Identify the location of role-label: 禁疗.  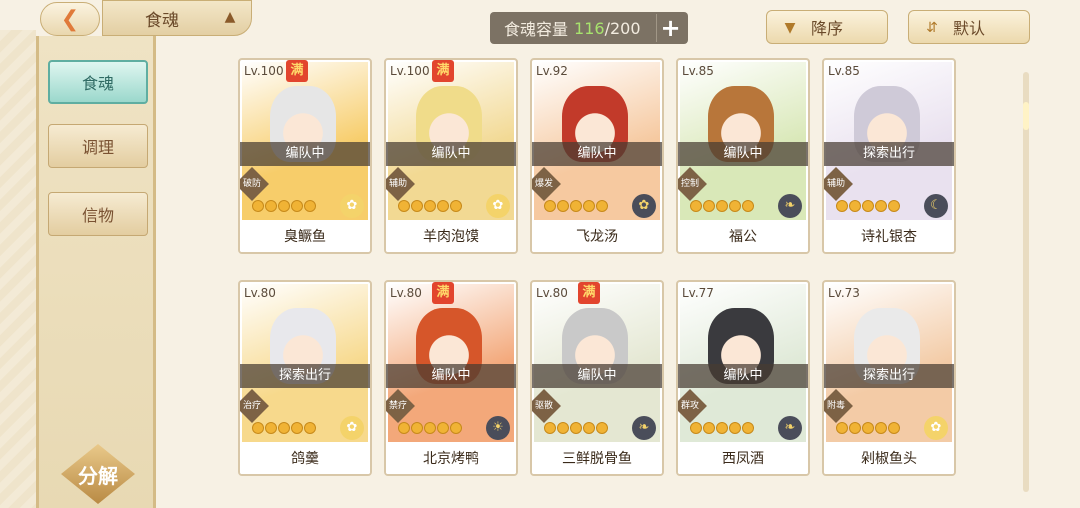
(398, 405).